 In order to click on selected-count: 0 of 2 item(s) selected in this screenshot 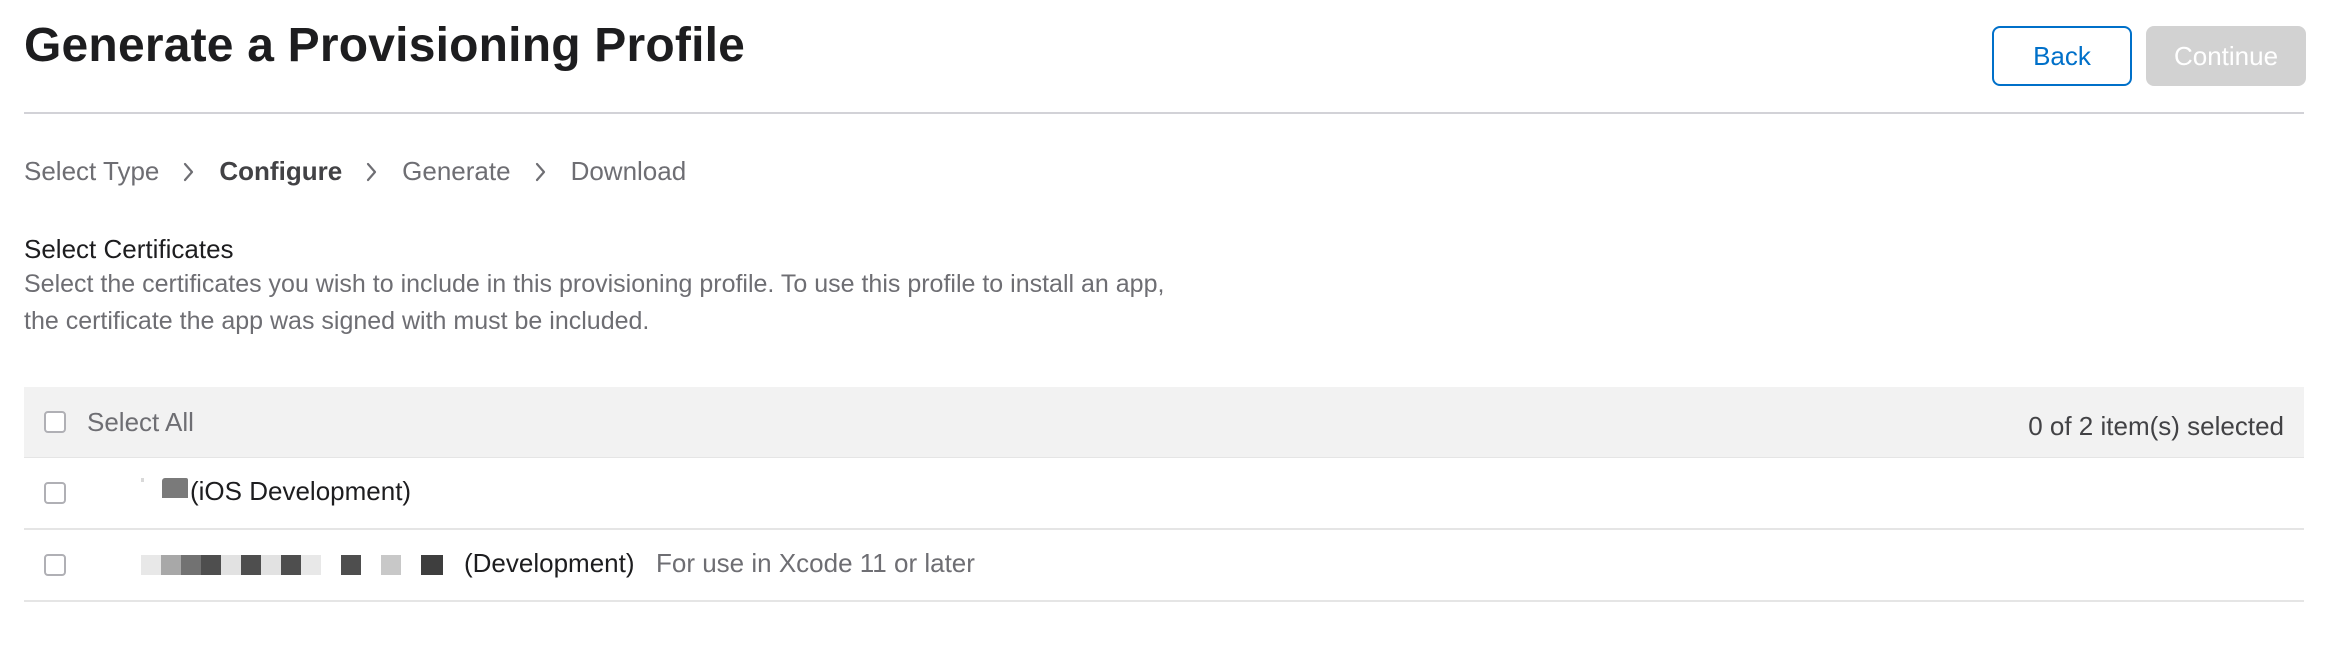, I will do `click(2156, 426)`.